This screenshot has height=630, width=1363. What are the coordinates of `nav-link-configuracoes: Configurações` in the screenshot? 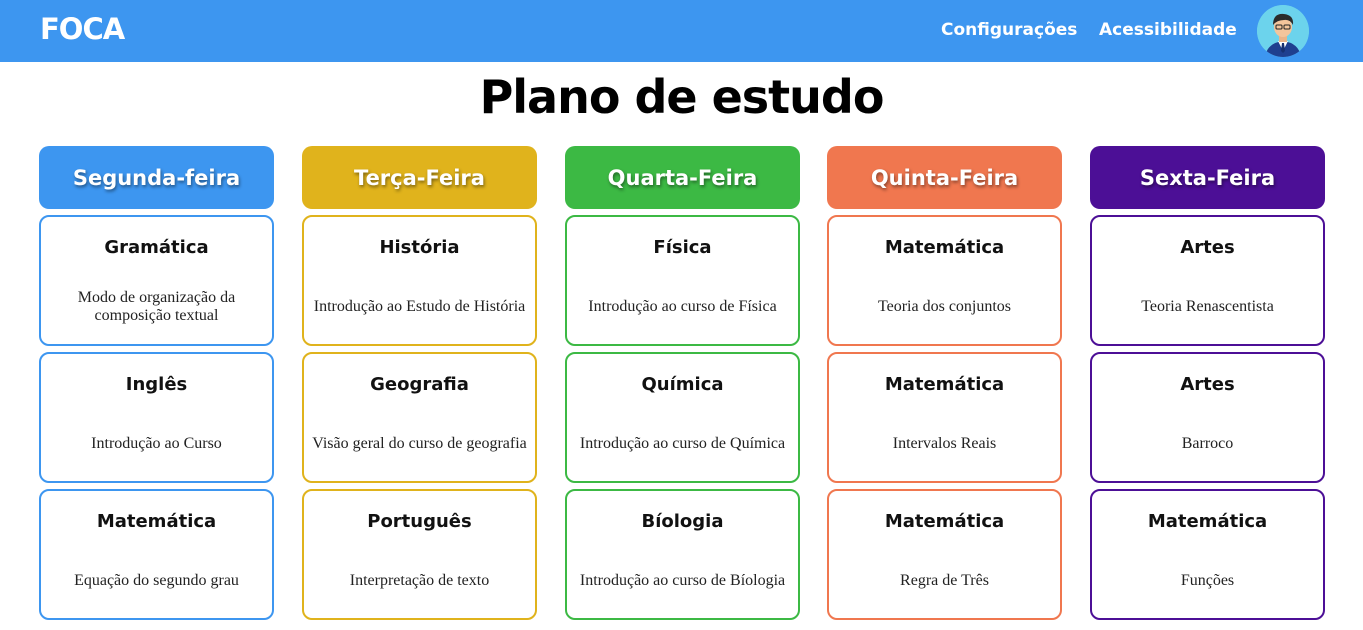 It's located at (1009, 30).